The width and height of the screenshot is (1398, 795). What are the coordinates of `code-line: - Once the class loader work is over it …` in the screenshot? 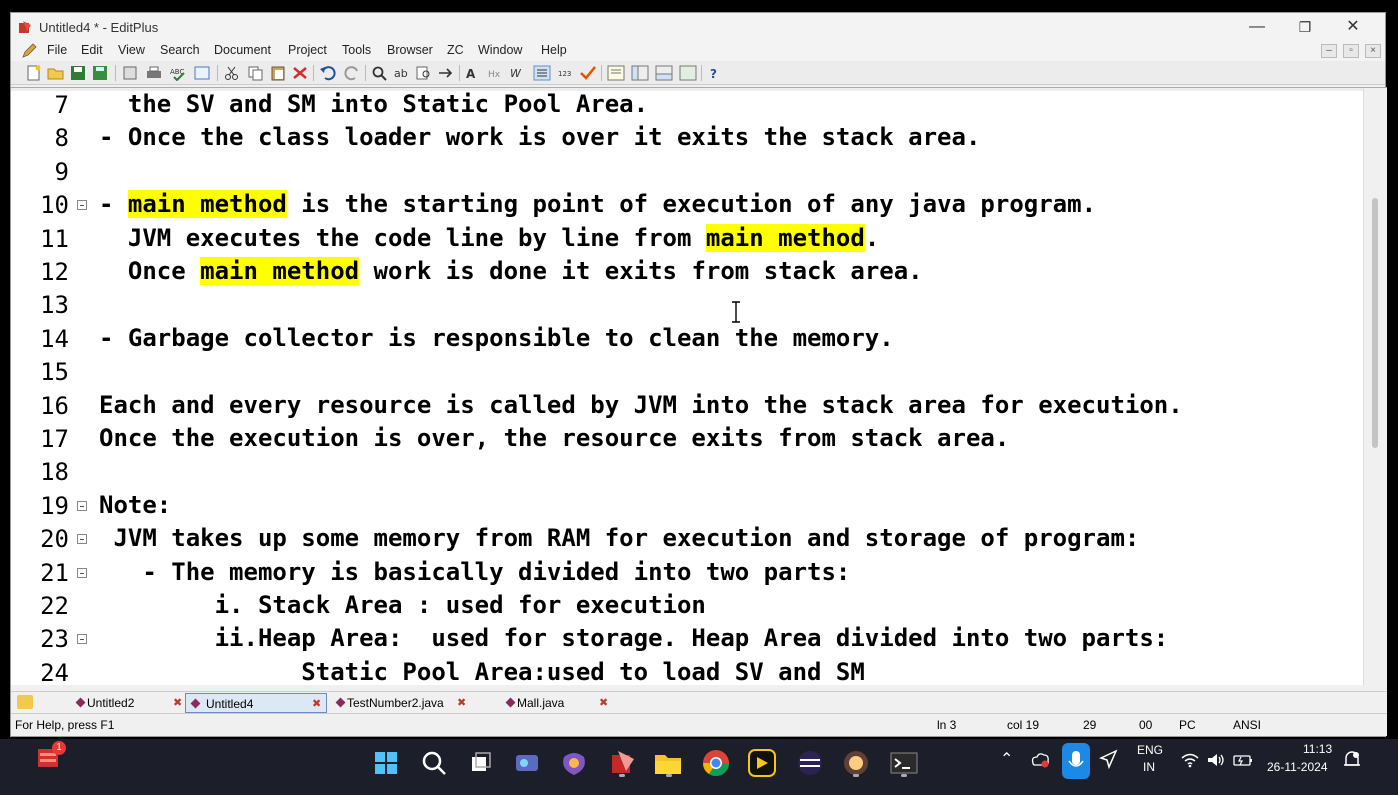 It's located at (539, 137).